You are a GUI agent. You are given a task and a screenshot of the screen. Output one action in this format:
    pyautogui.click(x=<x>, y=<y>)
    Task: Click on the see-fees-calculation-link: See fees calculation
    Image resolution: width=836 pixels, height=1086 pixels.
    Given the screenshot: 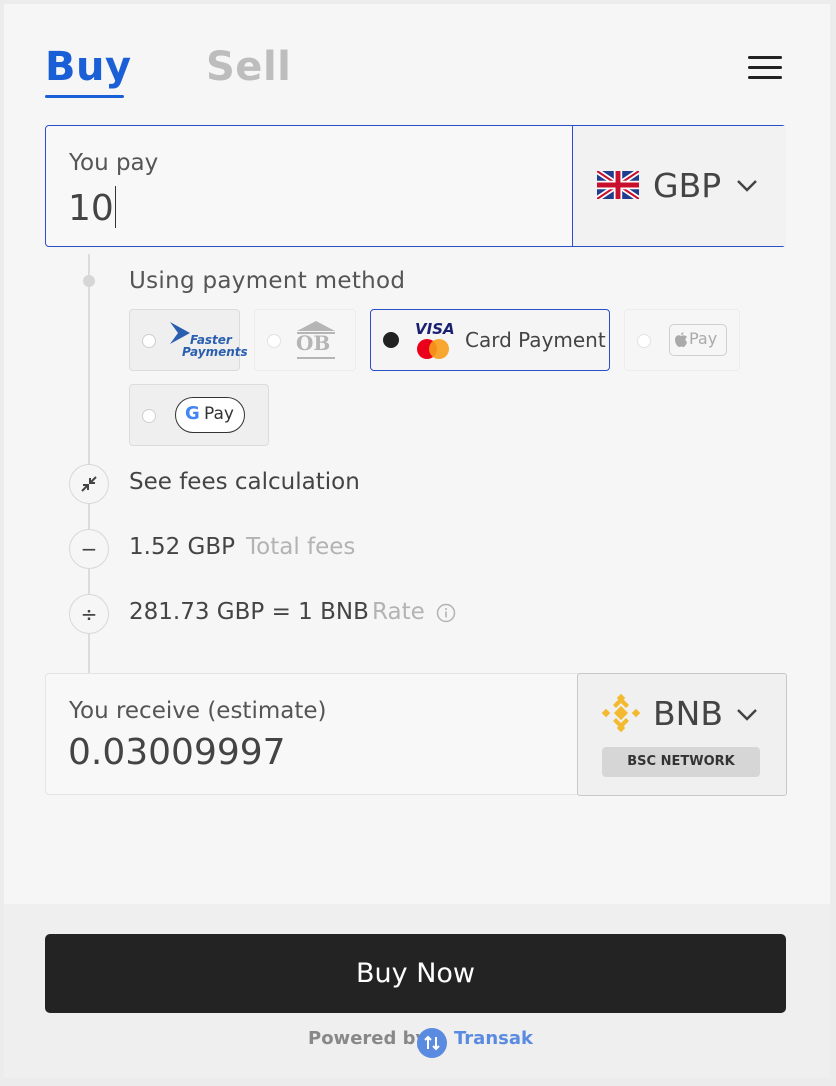 What is the action you would take?
    pyautogui.click(x=244, y=482)
    